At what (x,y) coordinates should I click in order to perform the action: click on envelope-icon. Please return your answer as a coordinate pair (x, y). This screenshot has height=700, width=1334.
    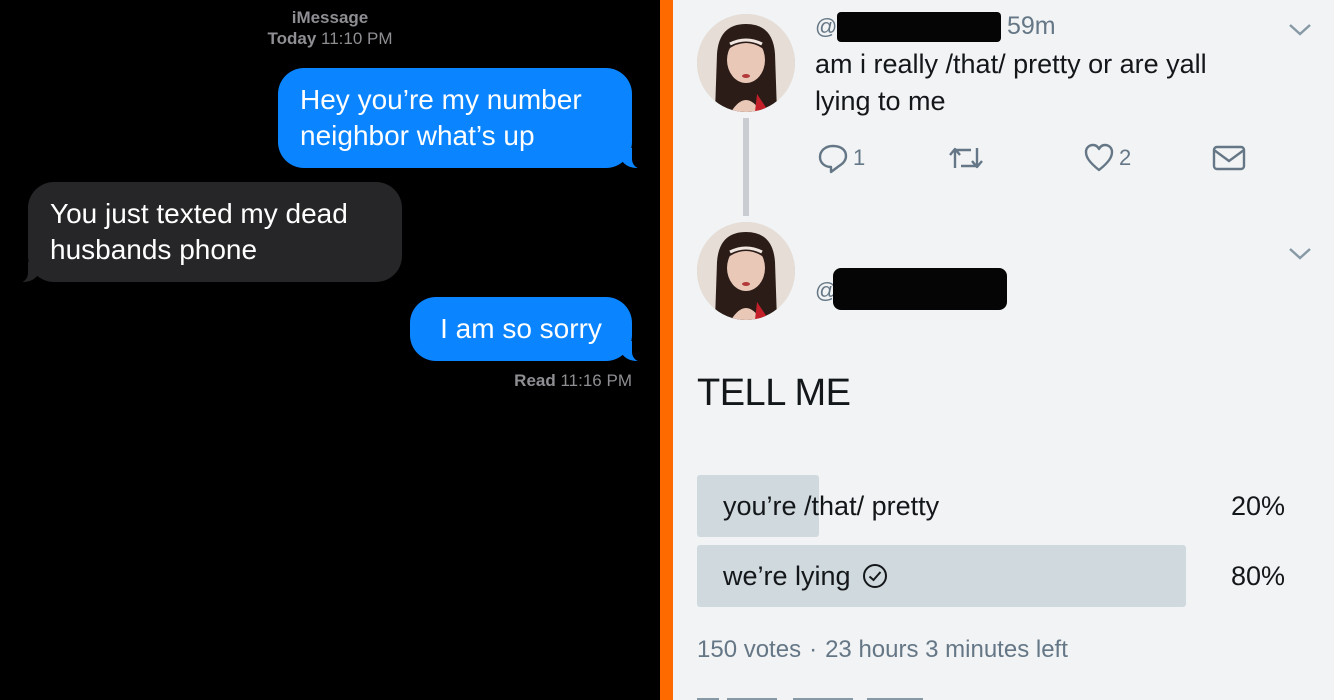
    Looking at the image, I should click on (1229, 158).